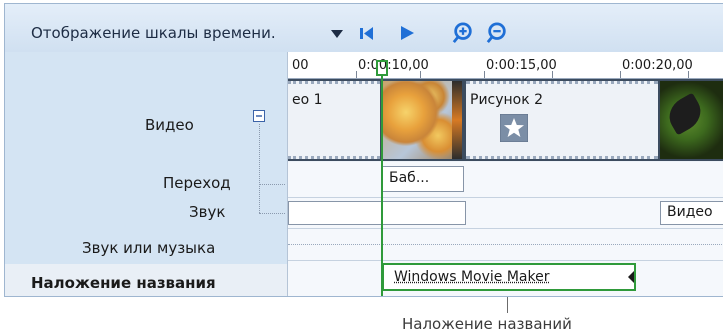  I want to click on audio-clip-label: Видео, so click(690, 212).